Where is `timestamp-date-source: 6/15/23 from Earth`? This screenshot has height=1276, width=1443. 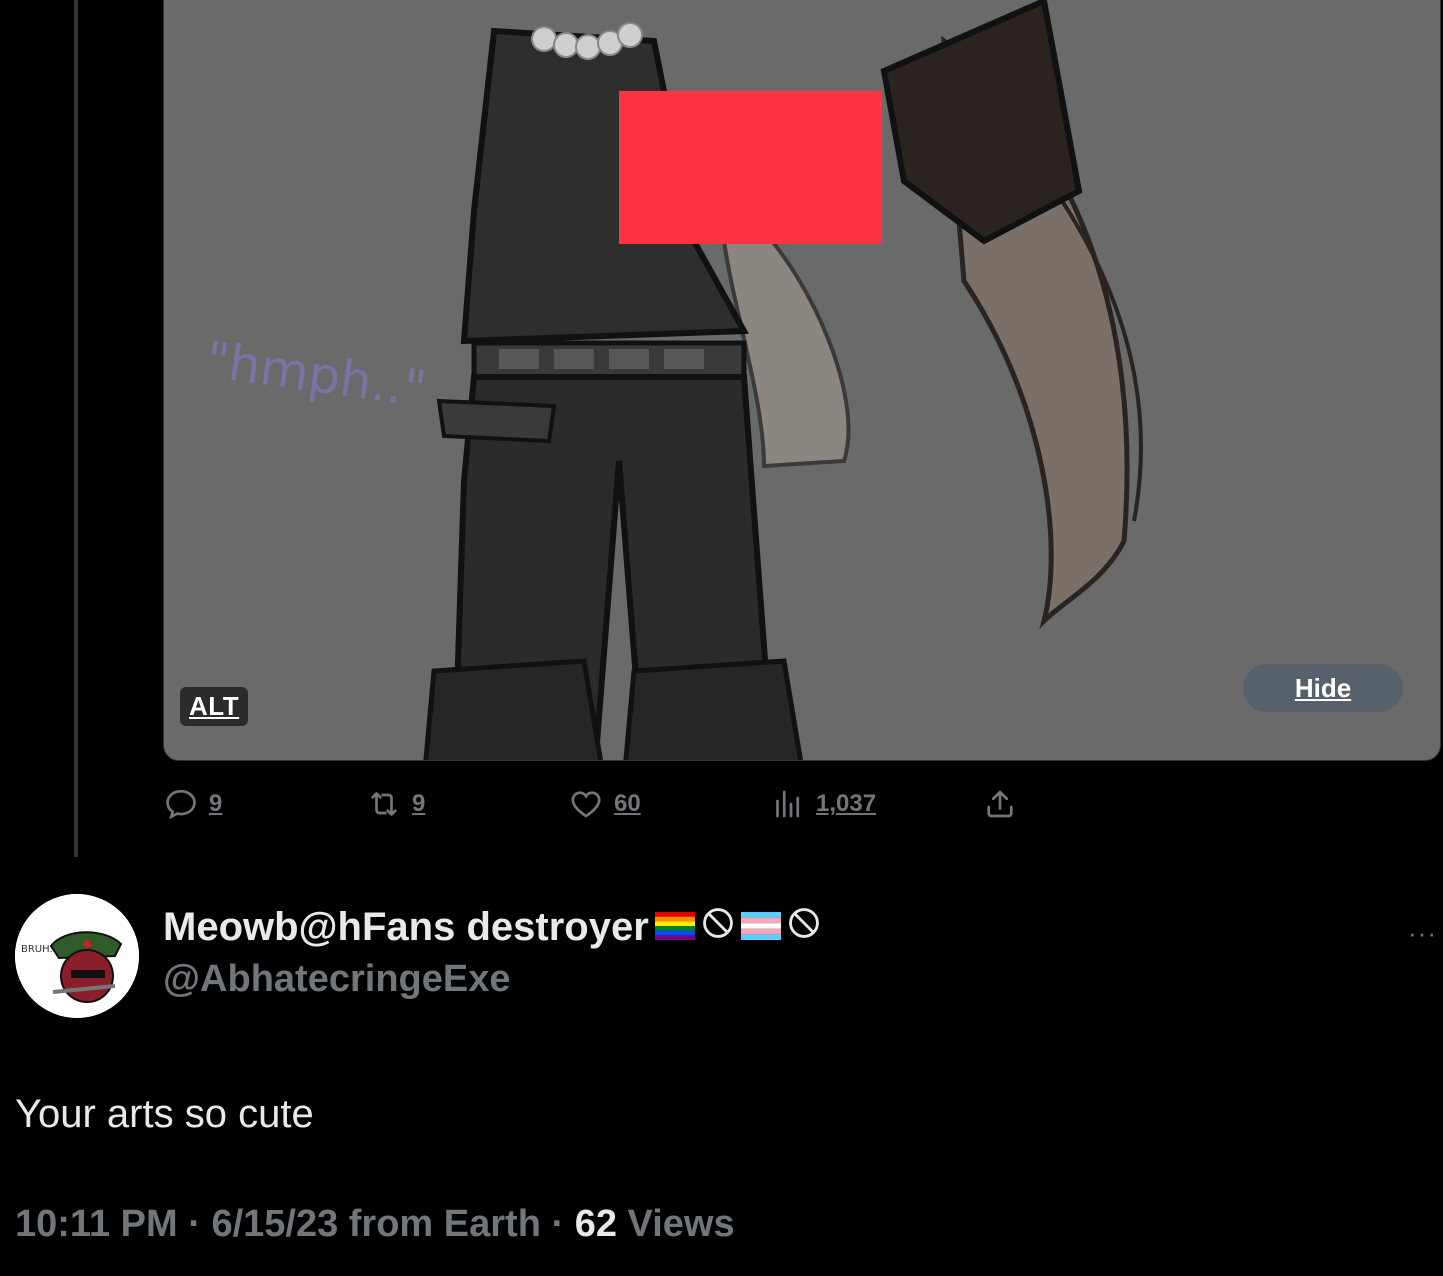 timestamp-date-source: 6/15/23 from Earth is located at coordinates (375, 1224).